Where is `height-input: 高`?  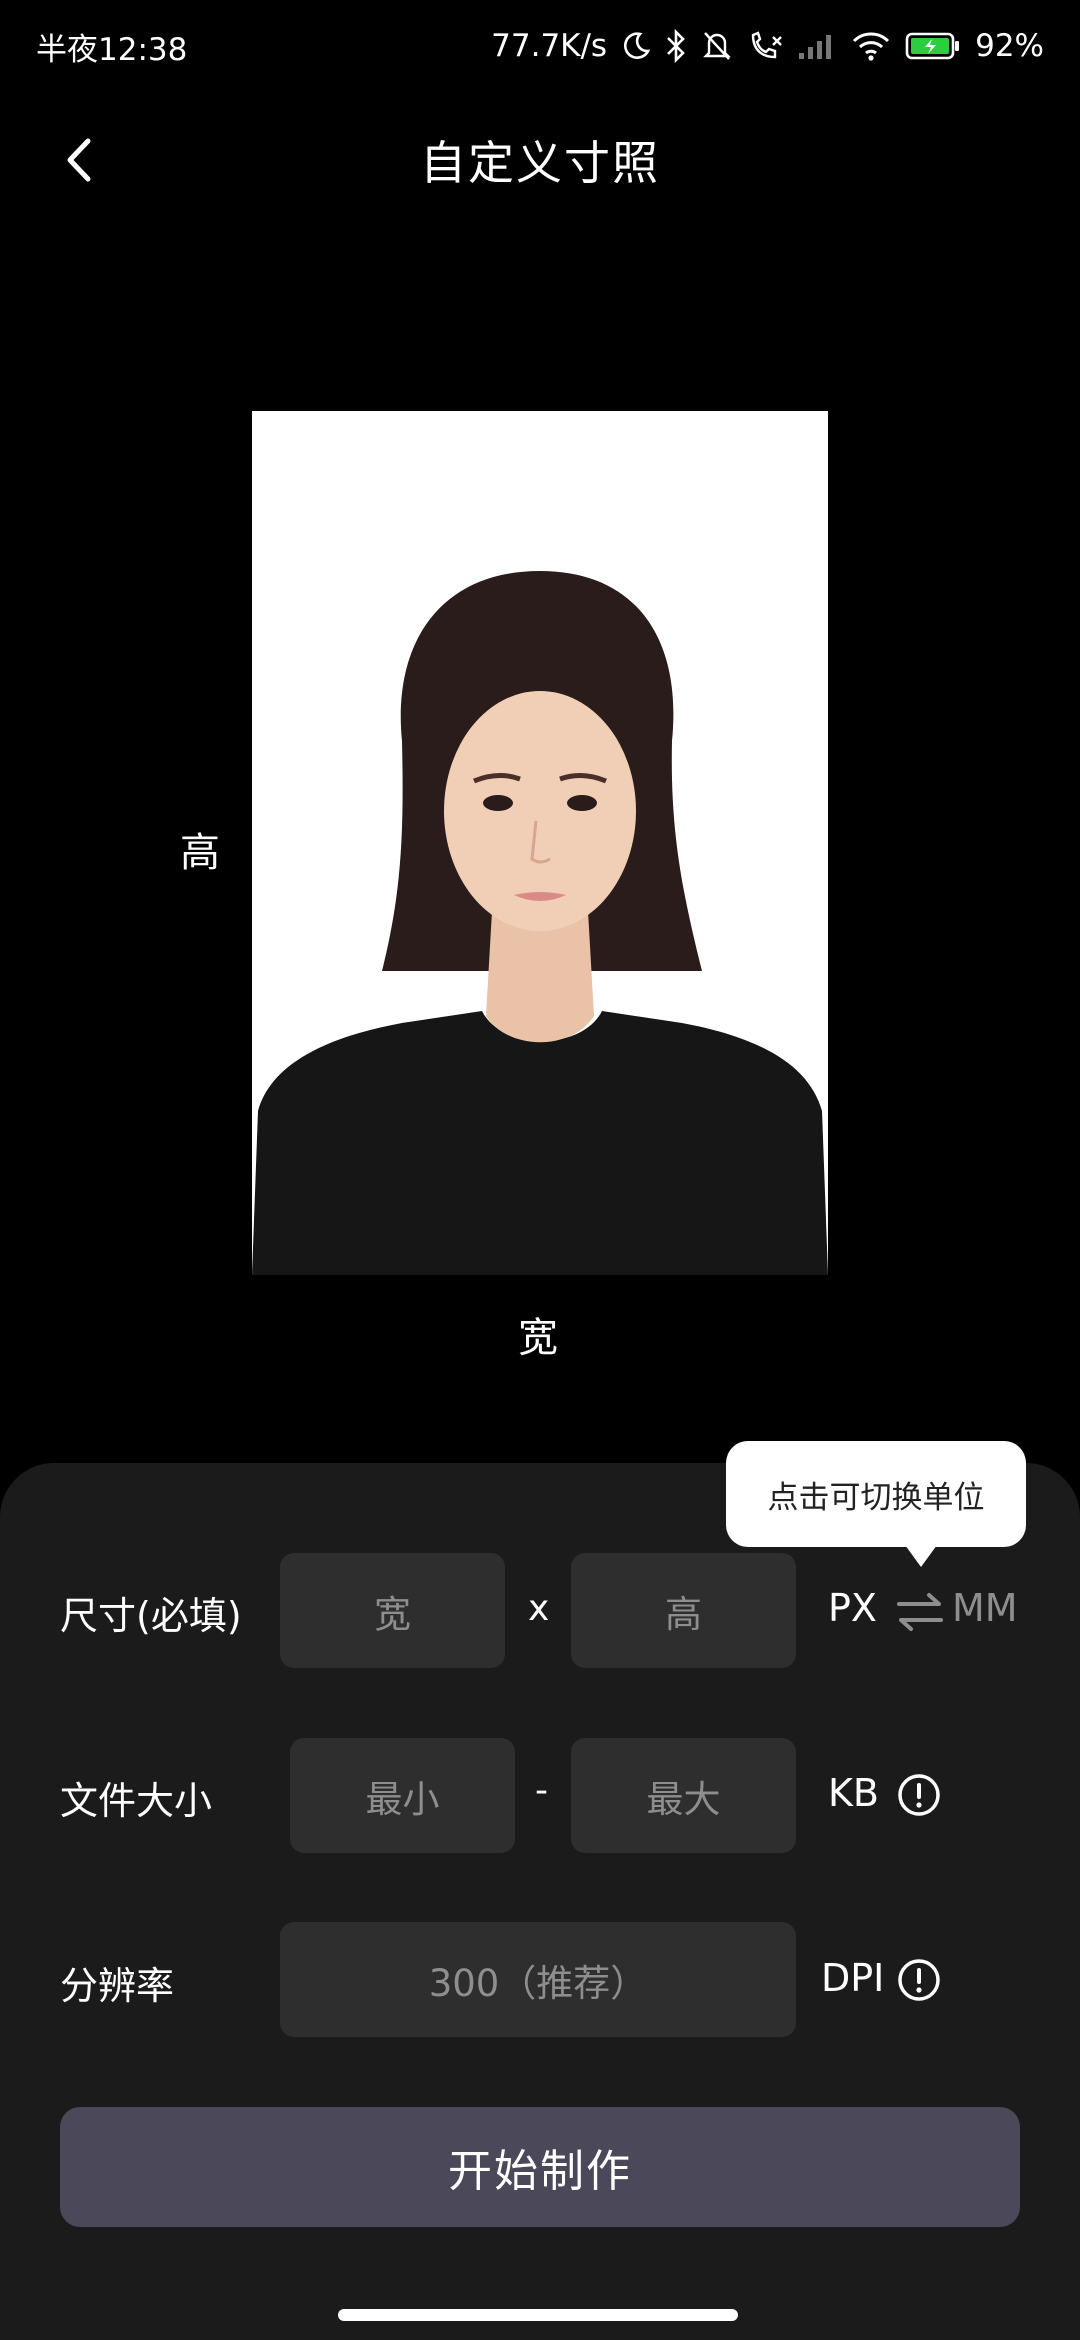 height-input: 高 is located at coordinates (683, 1610).